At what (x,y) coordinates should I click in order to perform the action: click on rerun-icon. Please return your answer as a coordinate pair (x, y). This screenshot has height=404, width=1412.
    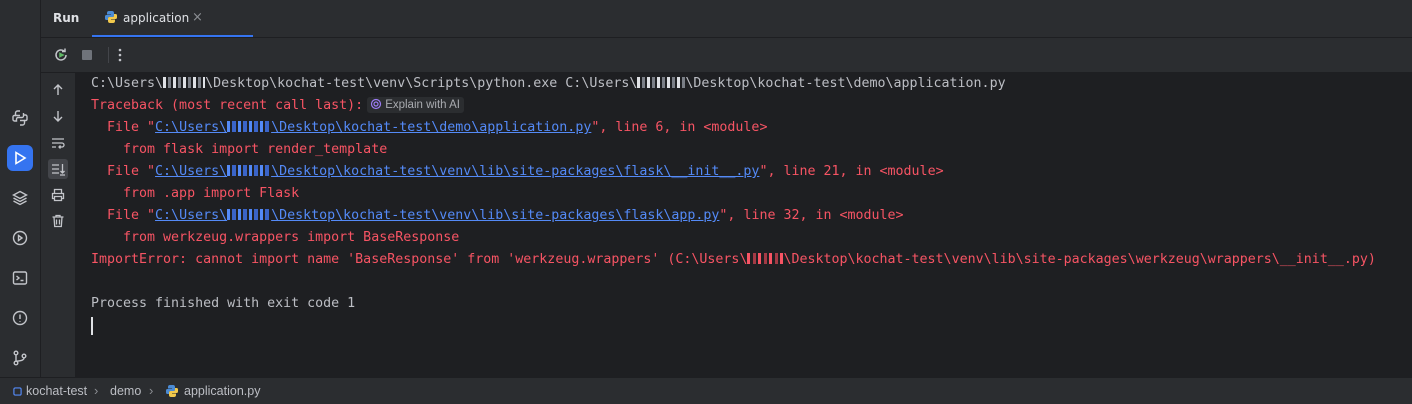
    Looking at the image, I should click on (61, 54).